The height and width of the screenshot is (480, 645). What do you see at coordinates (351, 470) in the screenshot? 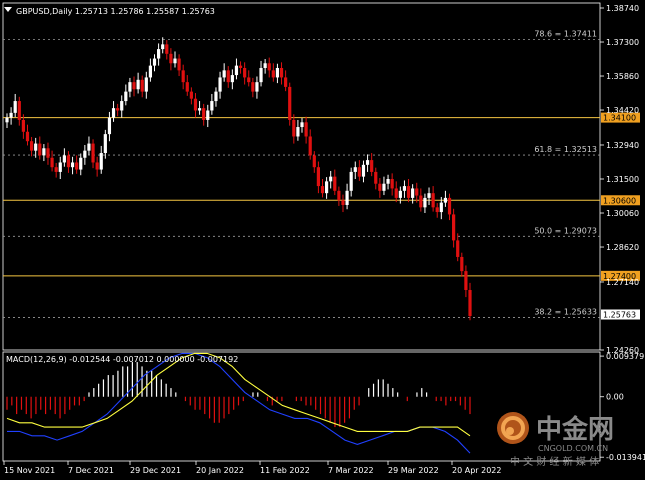
I see `x-tick-label: 7 Mar 2022` at bounding box center [351, 470].